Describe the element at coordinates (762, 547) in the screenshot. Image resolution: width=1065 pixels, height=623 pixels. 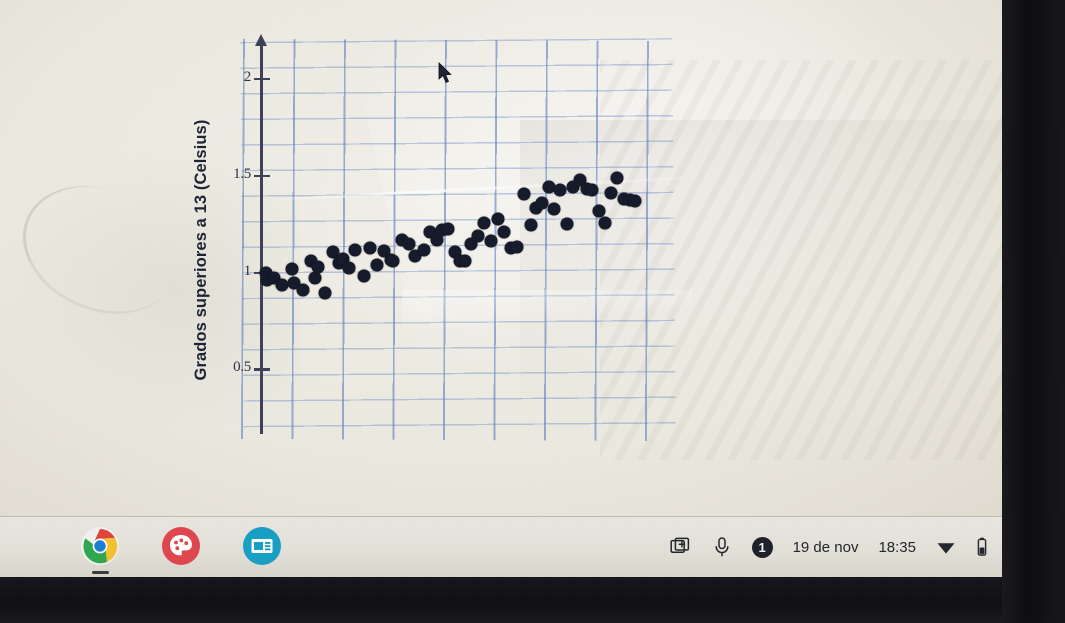
I see `notification-count-badge: 1` at that location.